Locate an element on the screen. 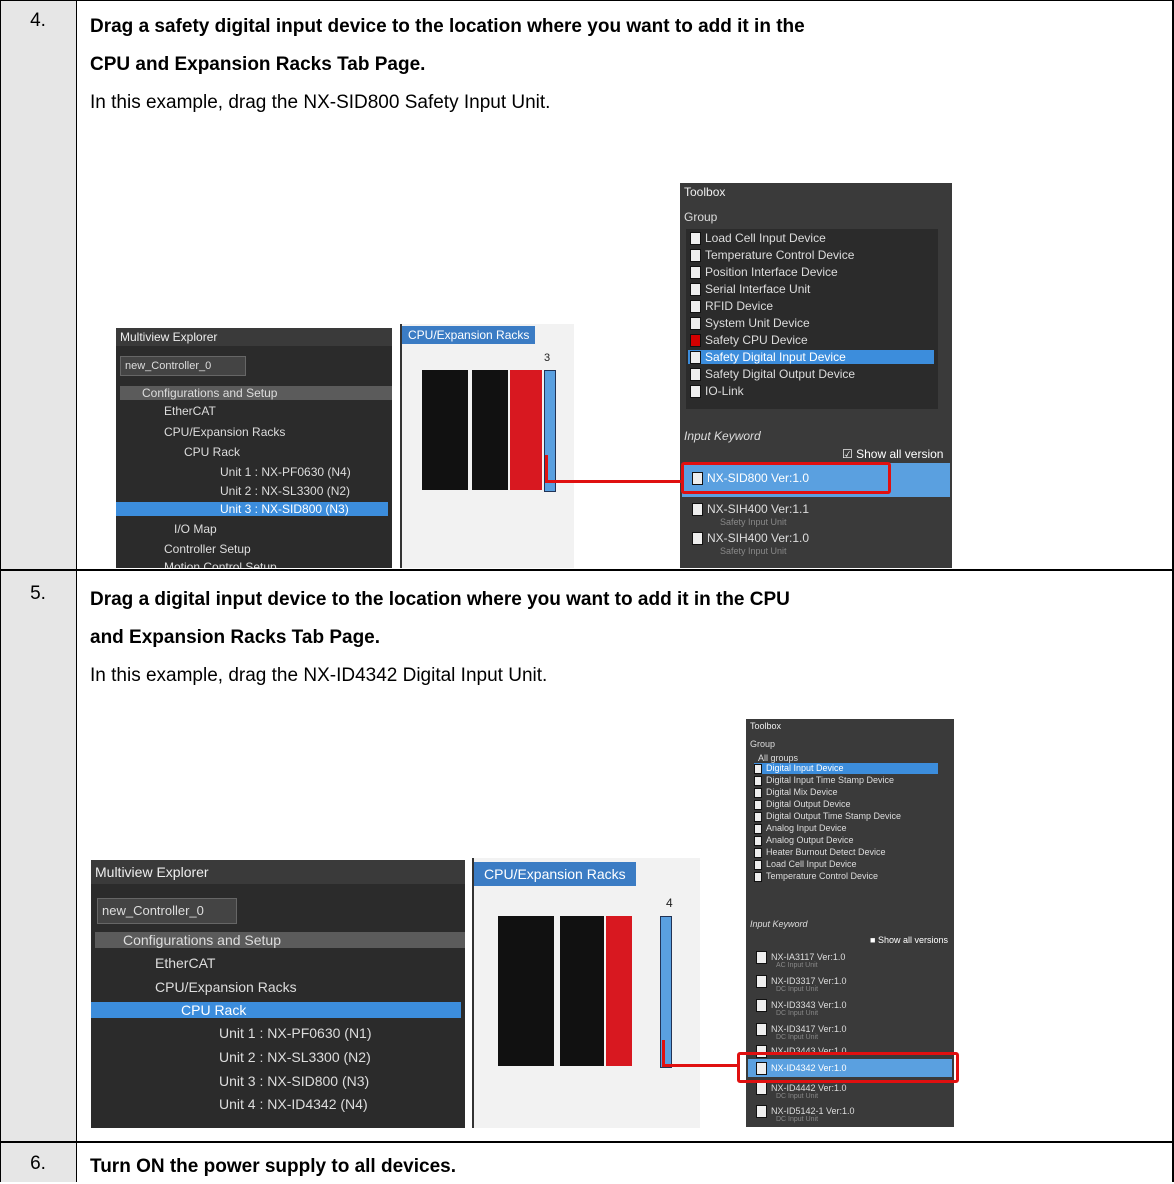 This screenshot has height=1184, width=1174. group-item: Digital Output Time Stamp Device is located at coordinates (827, 816).